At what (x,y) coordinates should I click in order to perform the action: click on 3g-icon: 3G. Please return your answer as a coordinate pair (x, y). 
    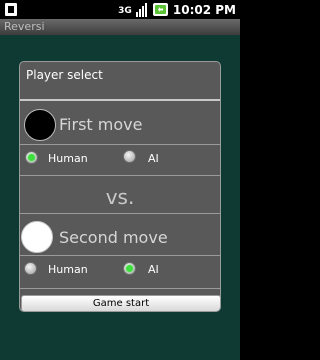
    Looking at the image, I should click on (124, 9).